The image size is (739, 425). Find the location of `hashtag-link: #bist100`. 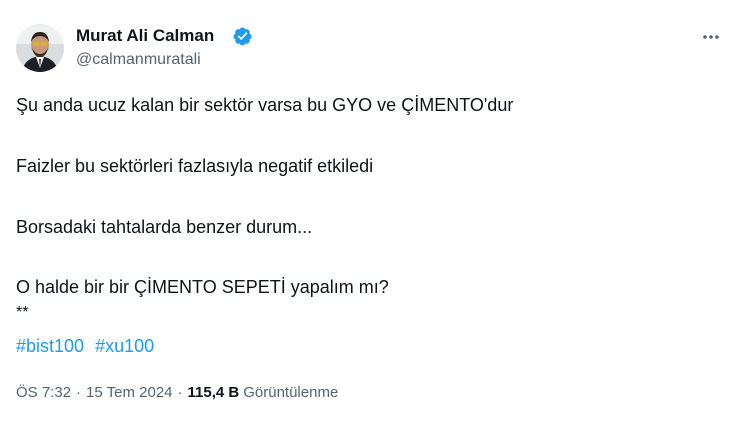

hashtag-link: #bist100 is located at coordinates (50, 346).